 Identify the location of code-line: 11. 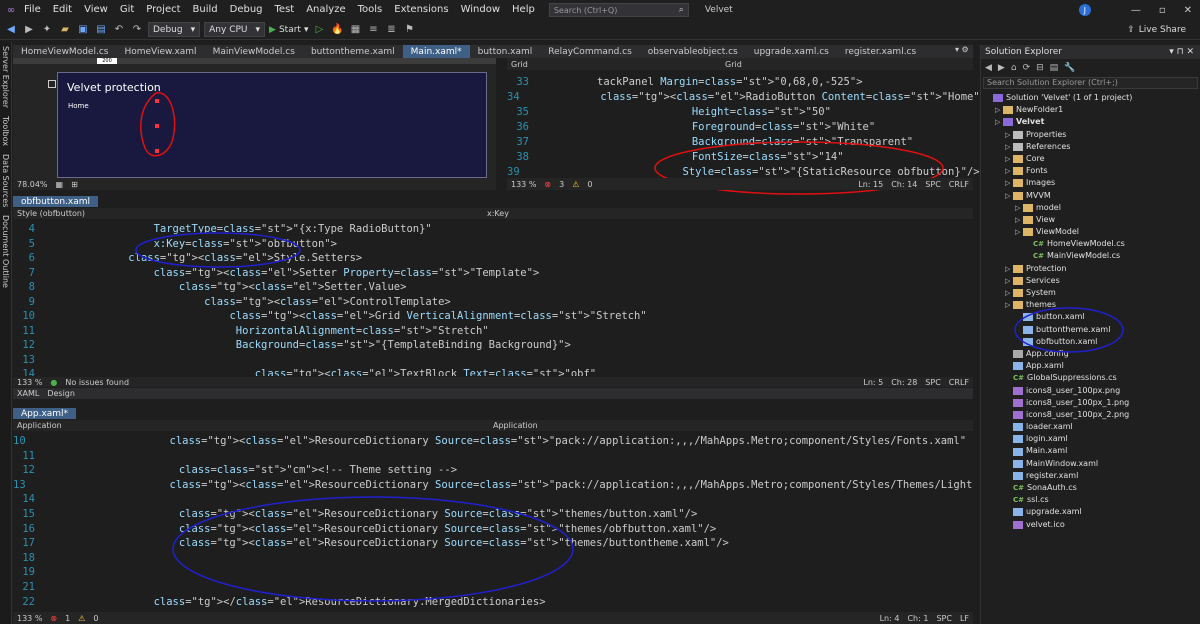
(493, 456).